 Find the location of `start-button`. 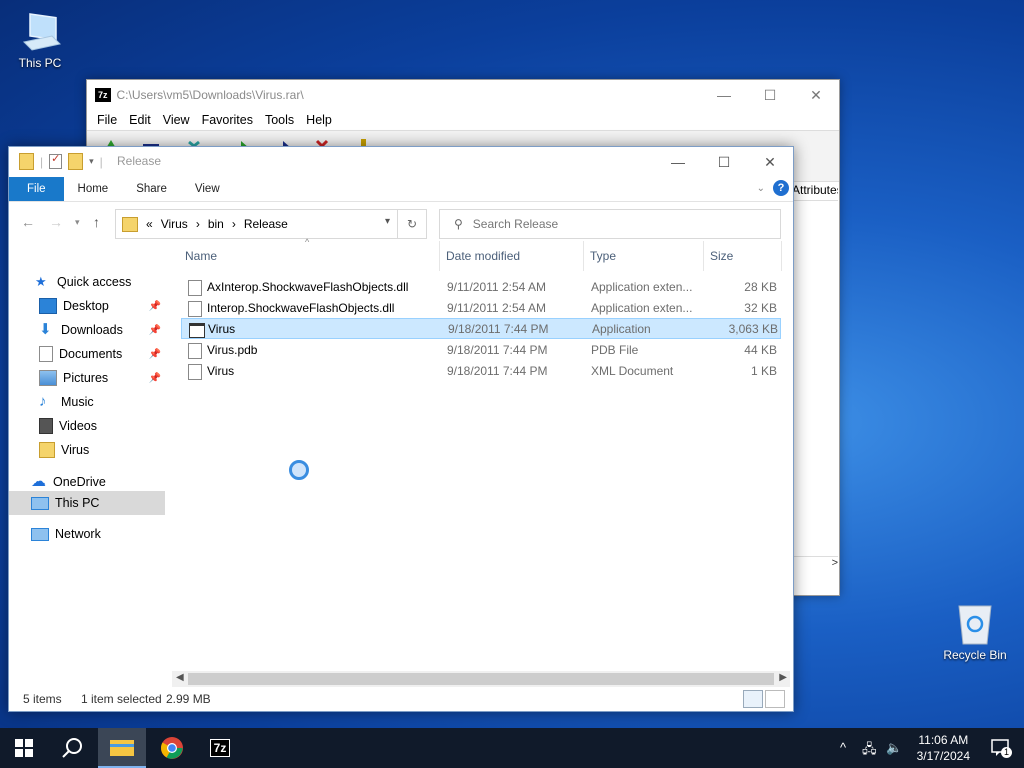

start-button is located at coordinates (24, 748).